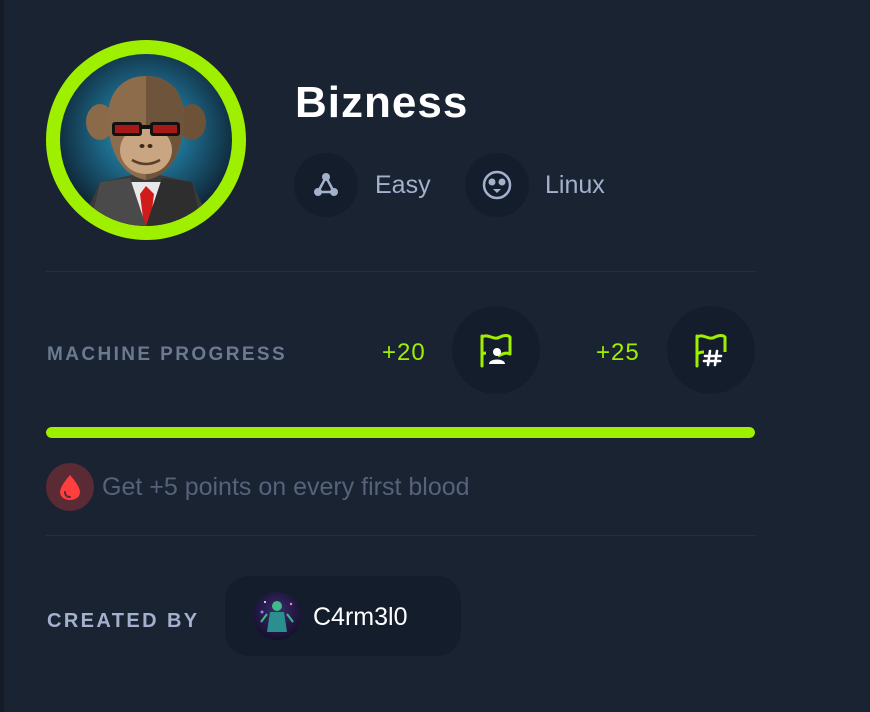  I want to click on creator-avatar, so click(277, 616).